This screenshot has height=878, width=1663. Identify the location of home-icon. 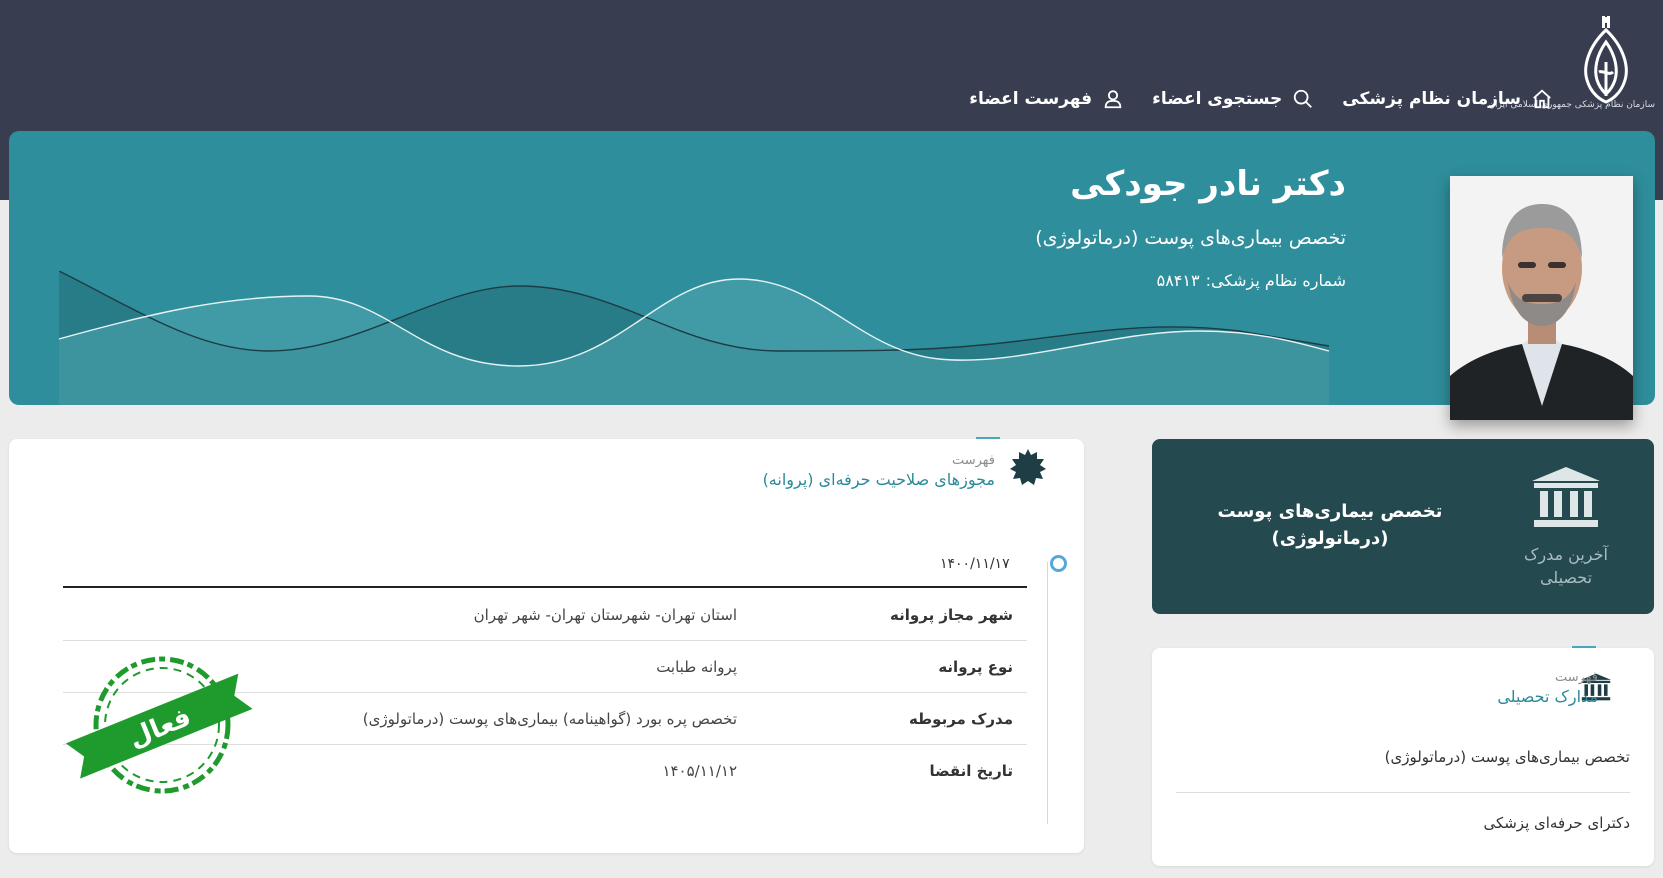
(1542, 99).